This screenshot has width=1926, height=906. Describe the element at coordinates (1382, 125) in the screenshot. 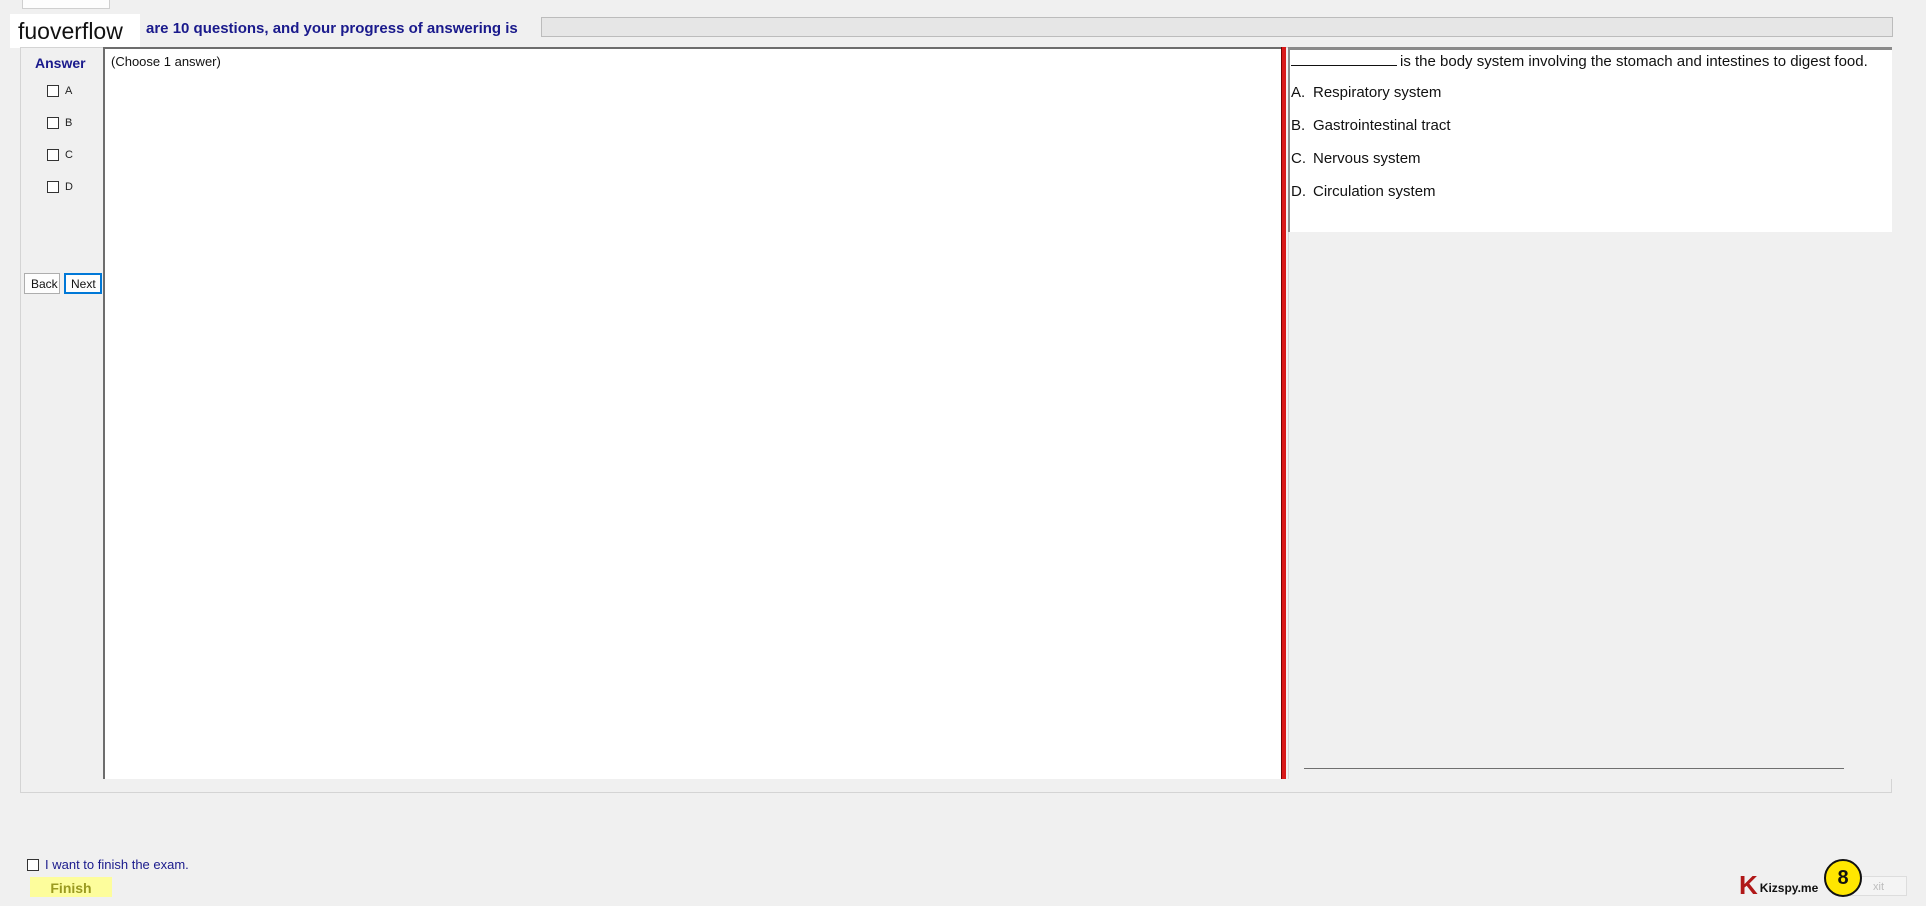

I see `choice-b-text: Gastrointestinal tract` at that location.